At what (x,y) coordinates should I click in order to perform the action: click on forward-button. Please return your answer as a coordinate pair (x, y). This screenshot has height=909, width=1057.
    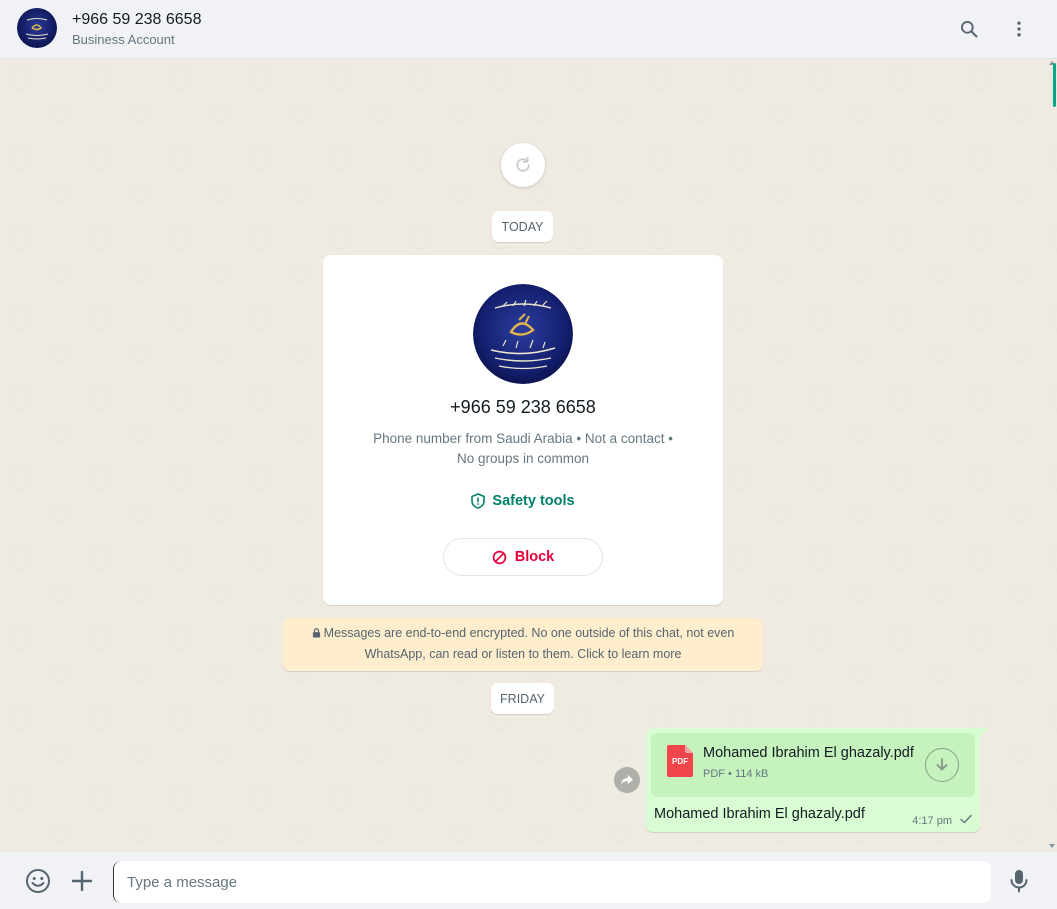
    Looking at the image, I should click on (627, 780).